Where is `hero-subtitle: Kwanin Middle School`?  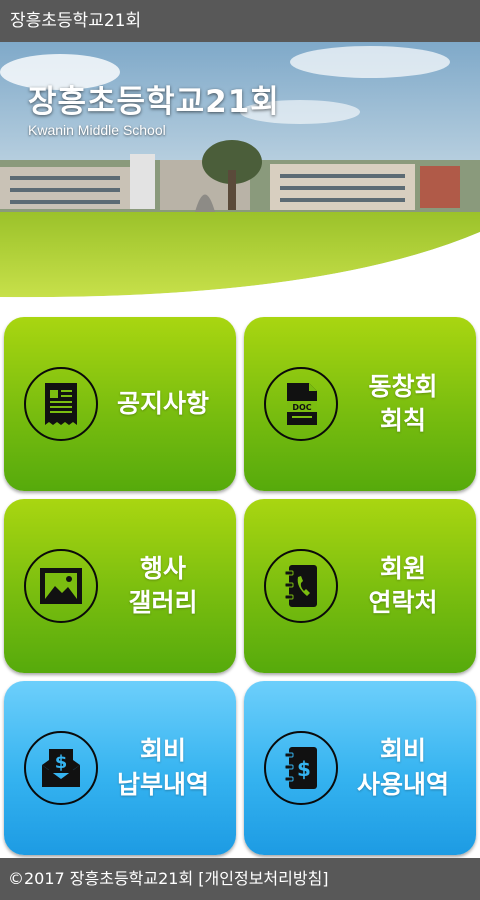
hero-subtitle: Kwanin Middle School is located at coordinates (97, 130).